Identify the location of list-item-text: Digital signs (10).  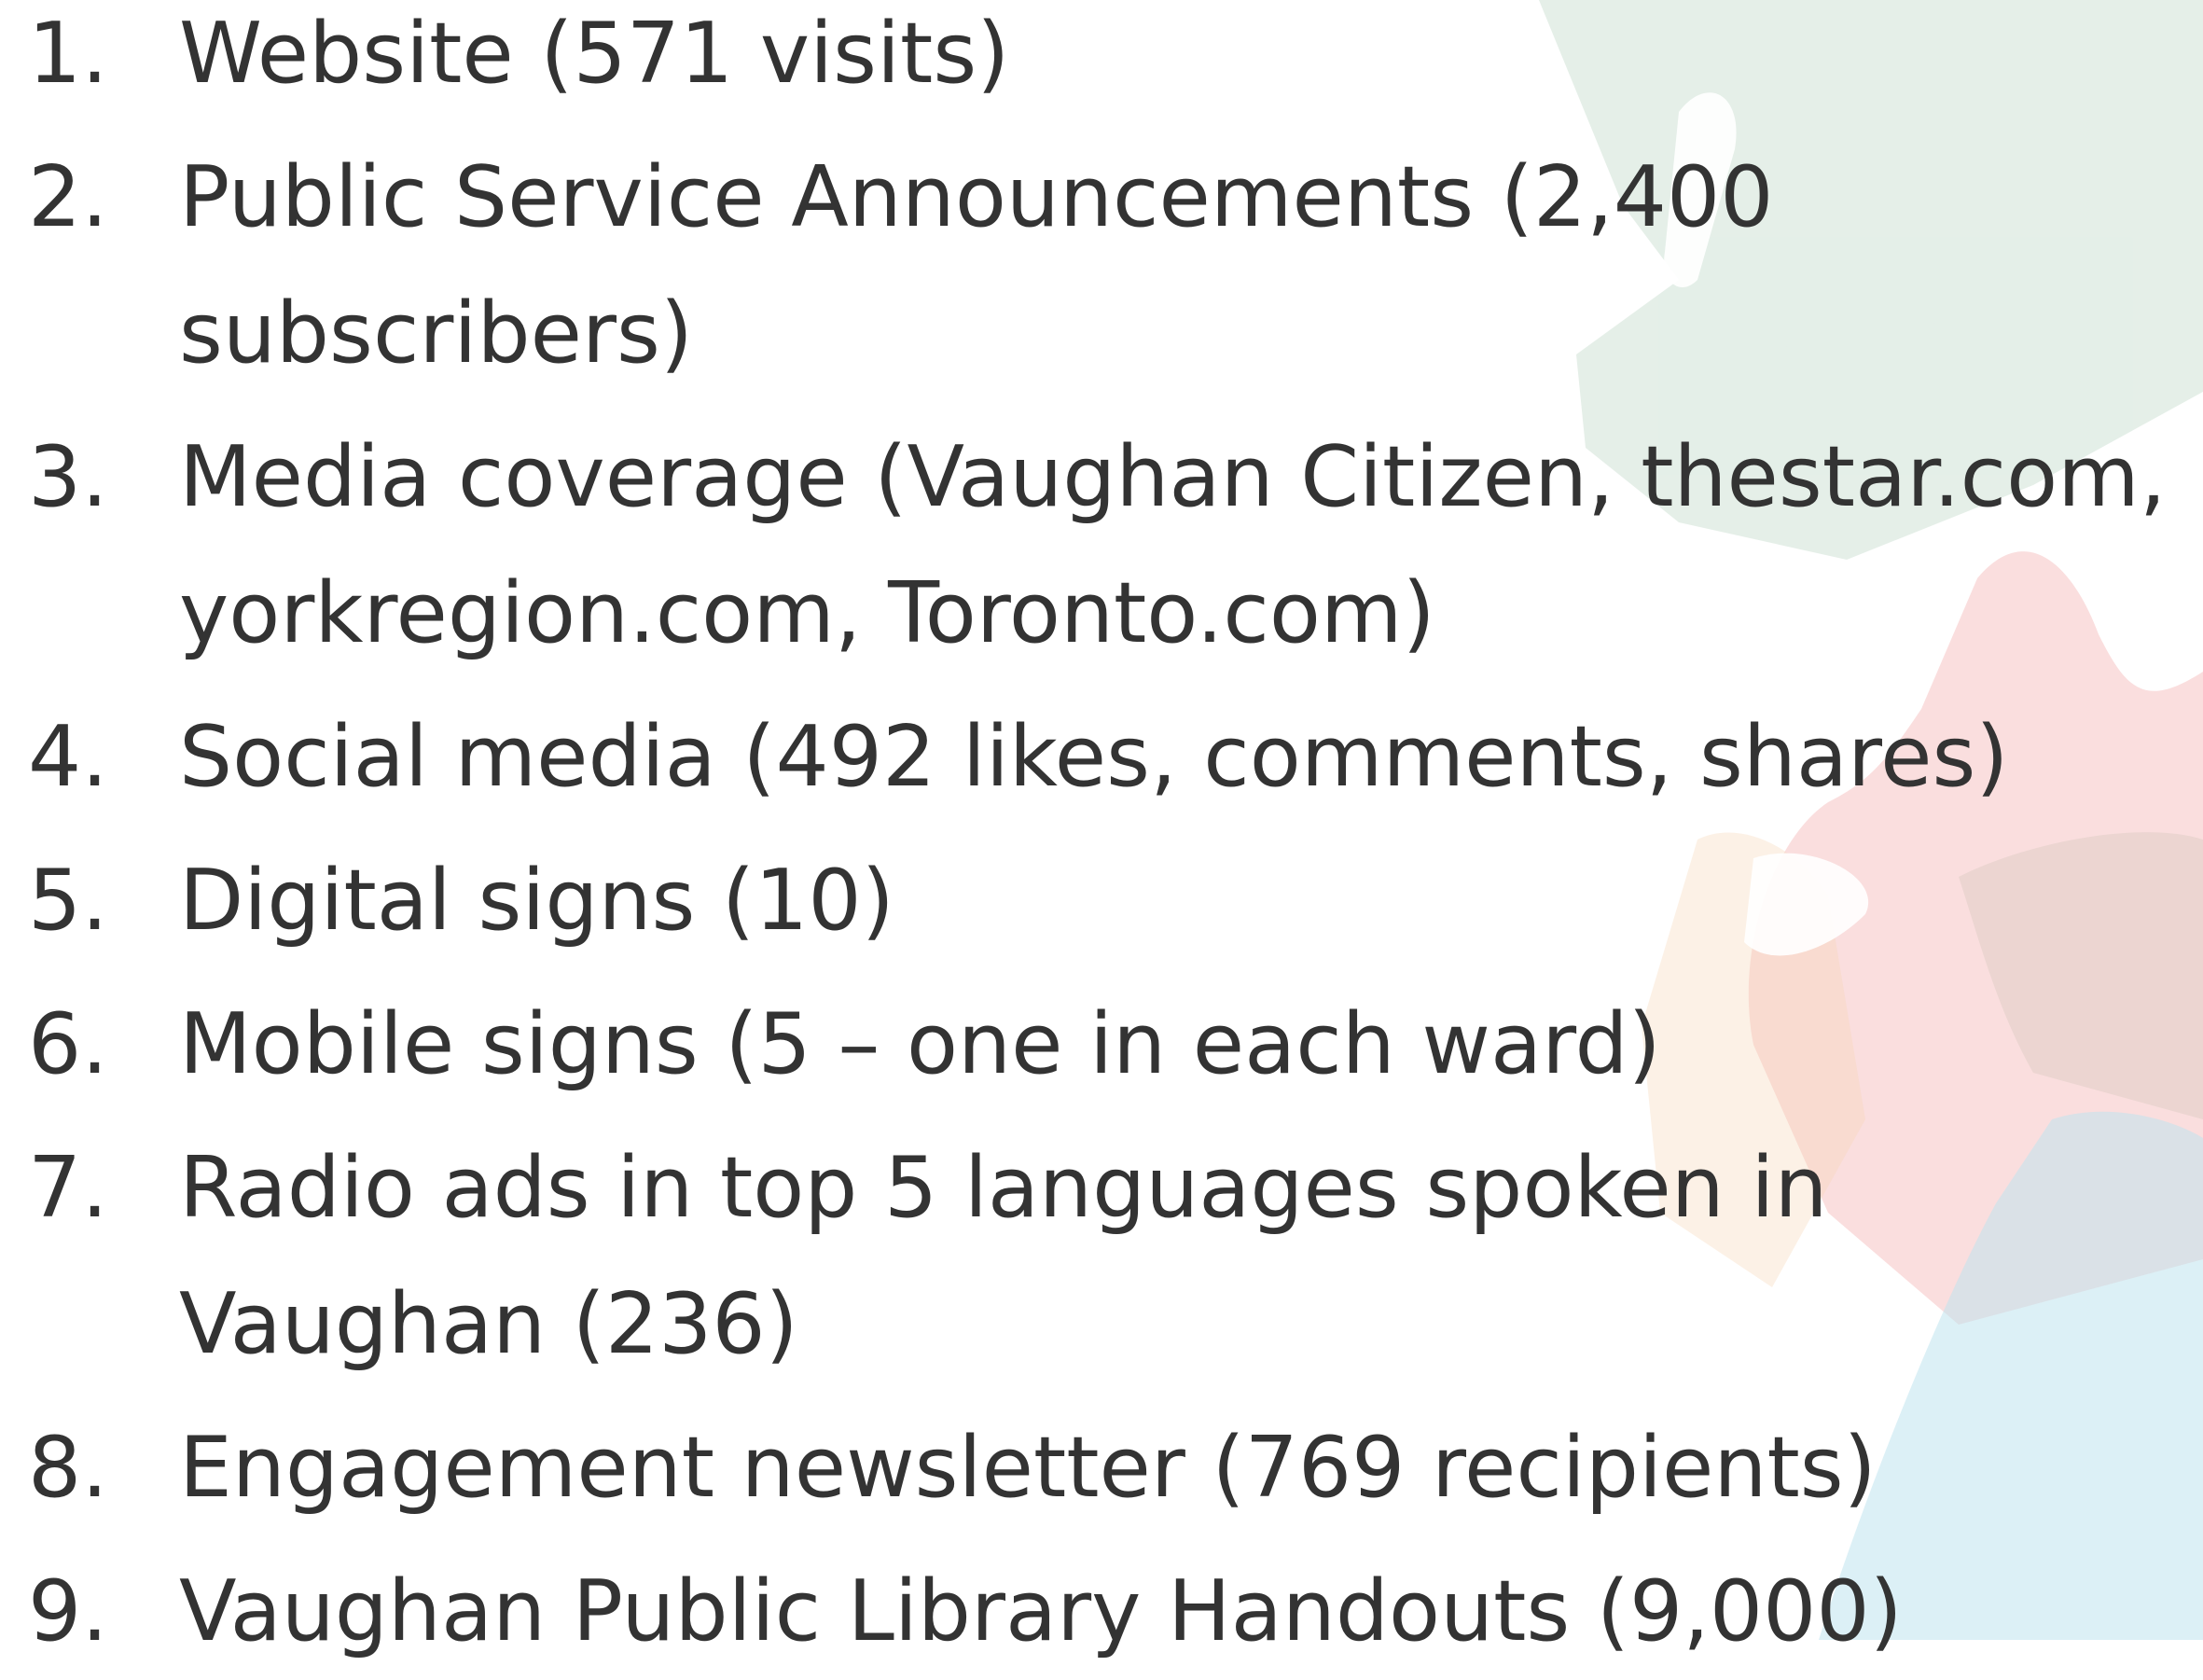
(536, 901).